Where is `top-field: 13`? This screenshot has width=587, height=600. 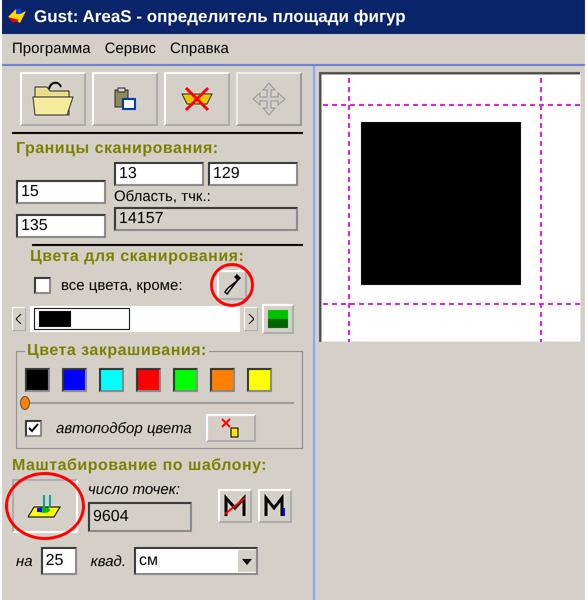
top-field: 13 is located at coordinates (159, 174).